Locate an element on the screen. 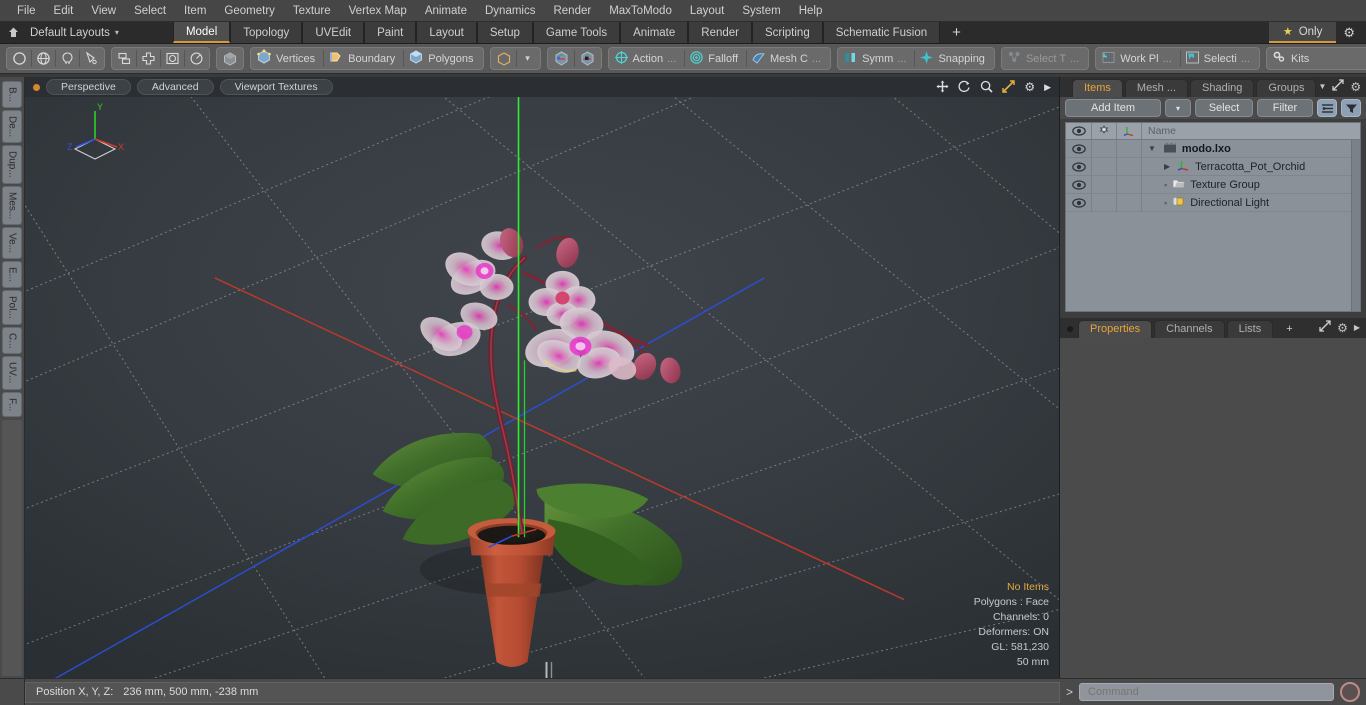 Image resolution: width=1366 pixels, height=705 pixels. tab-items: Items is located at coordinates (1097, 88).